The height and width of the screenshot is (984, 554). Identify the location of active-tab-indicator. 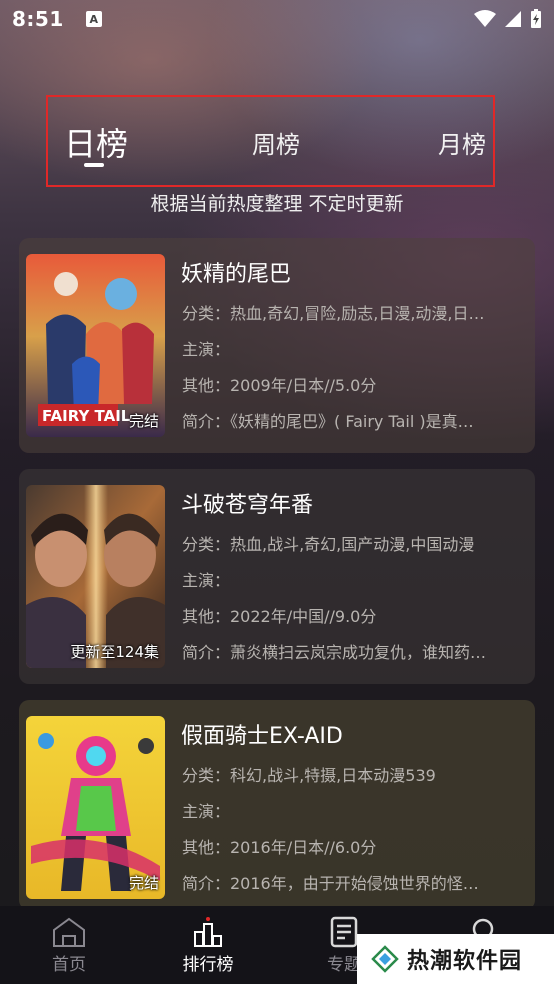
(94, 165).